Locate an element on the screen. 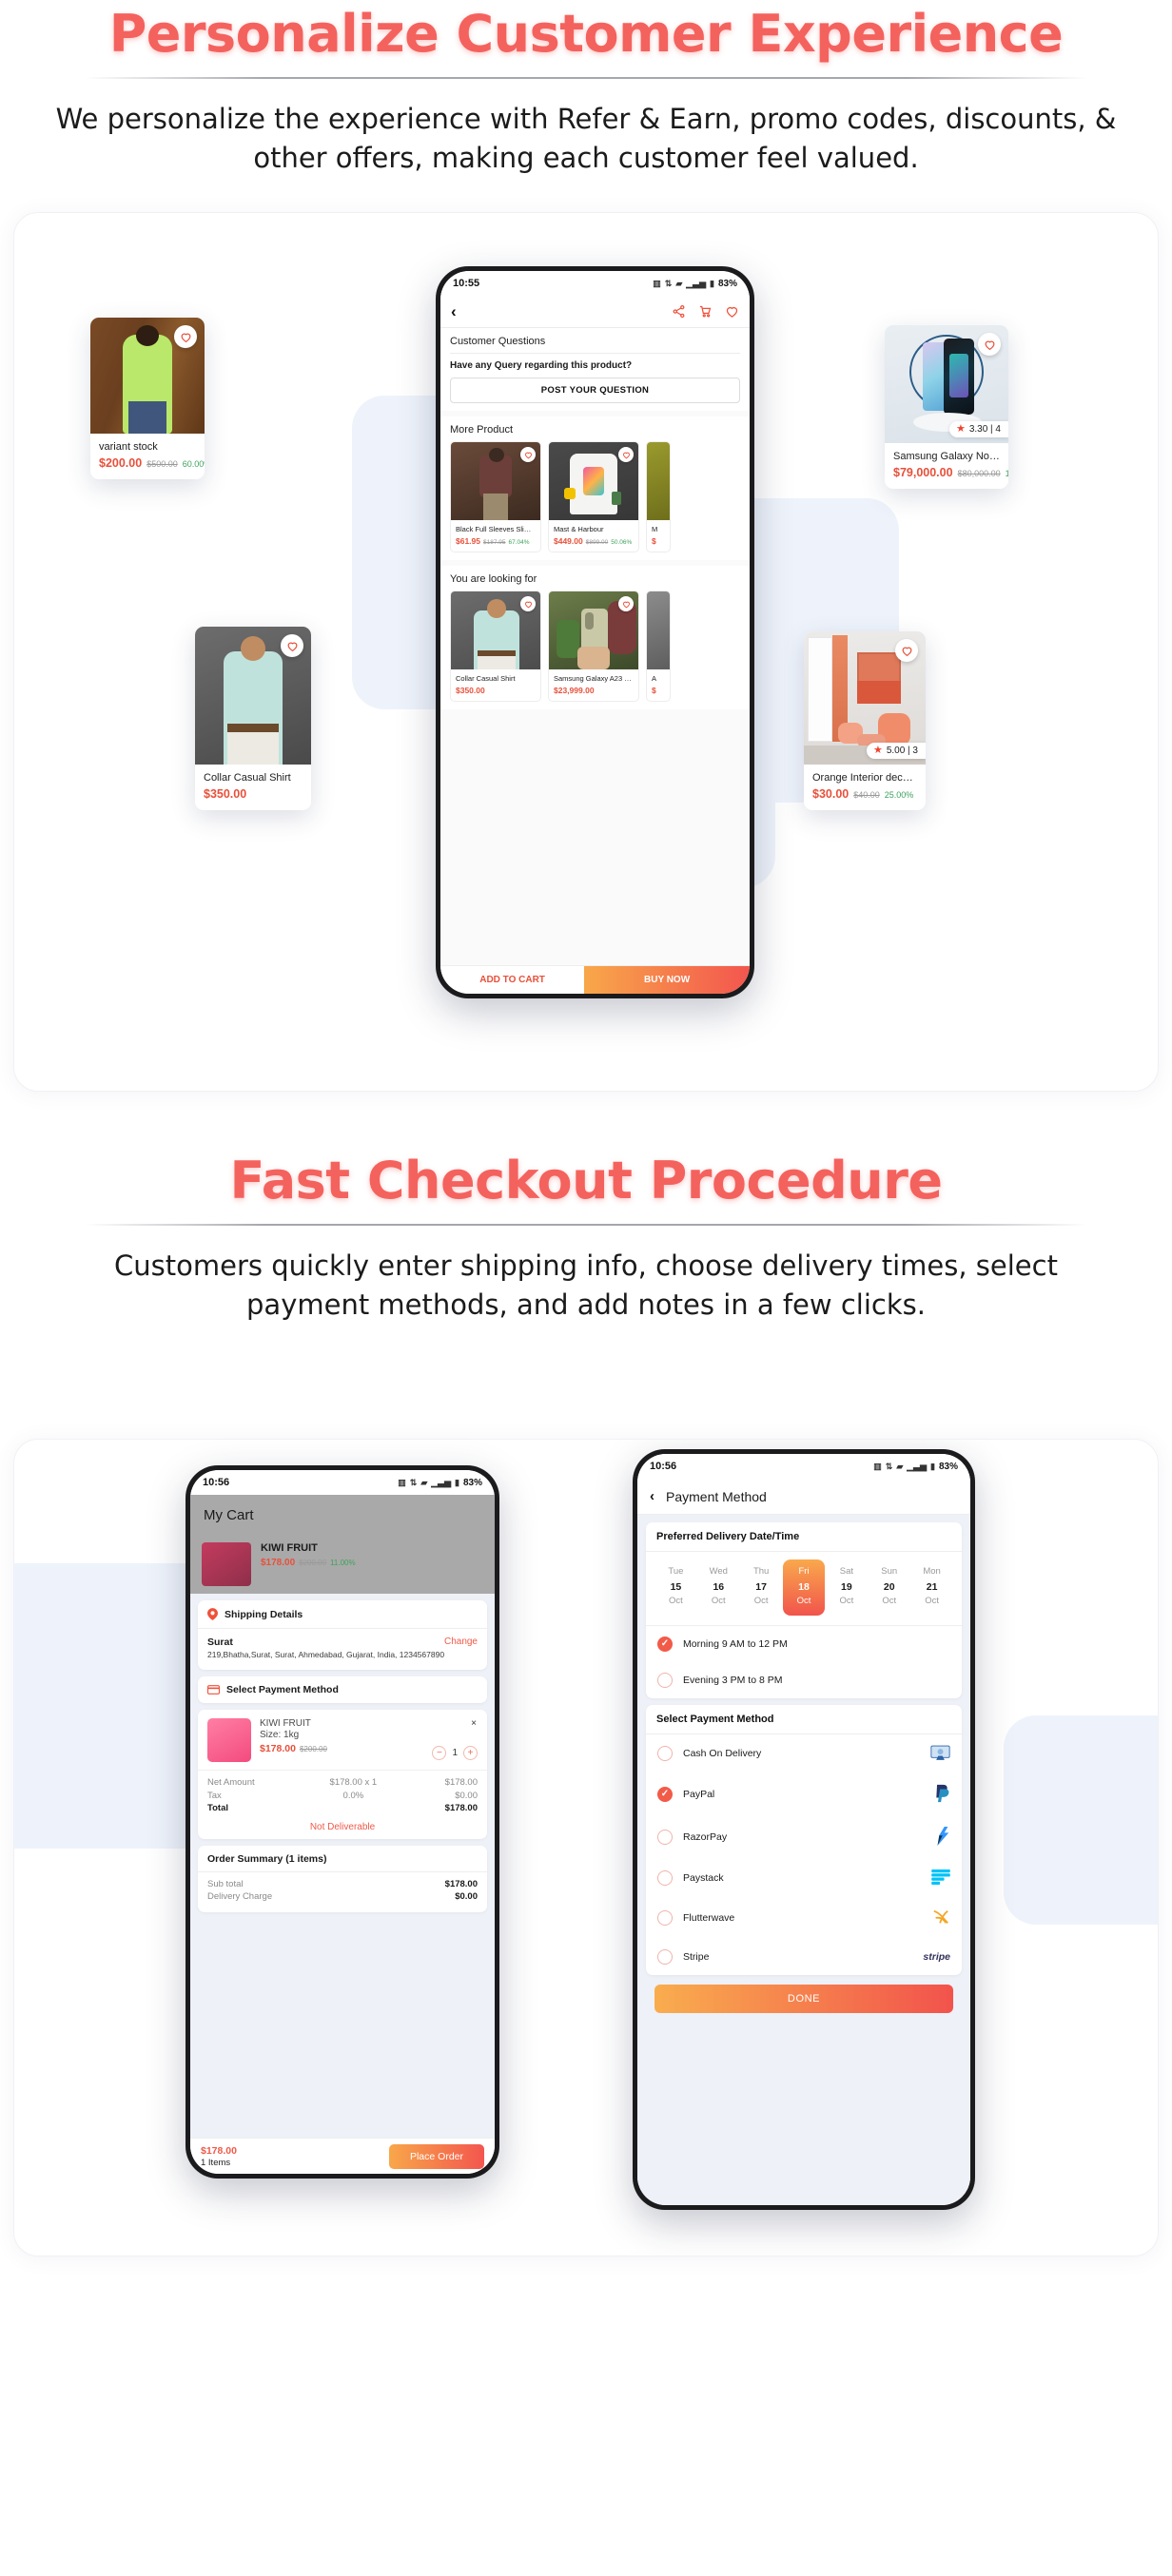 This screenshot has height=2576, width=1172. add-to-cart-button: ADD TO CART is located at coordinates (512, 980).